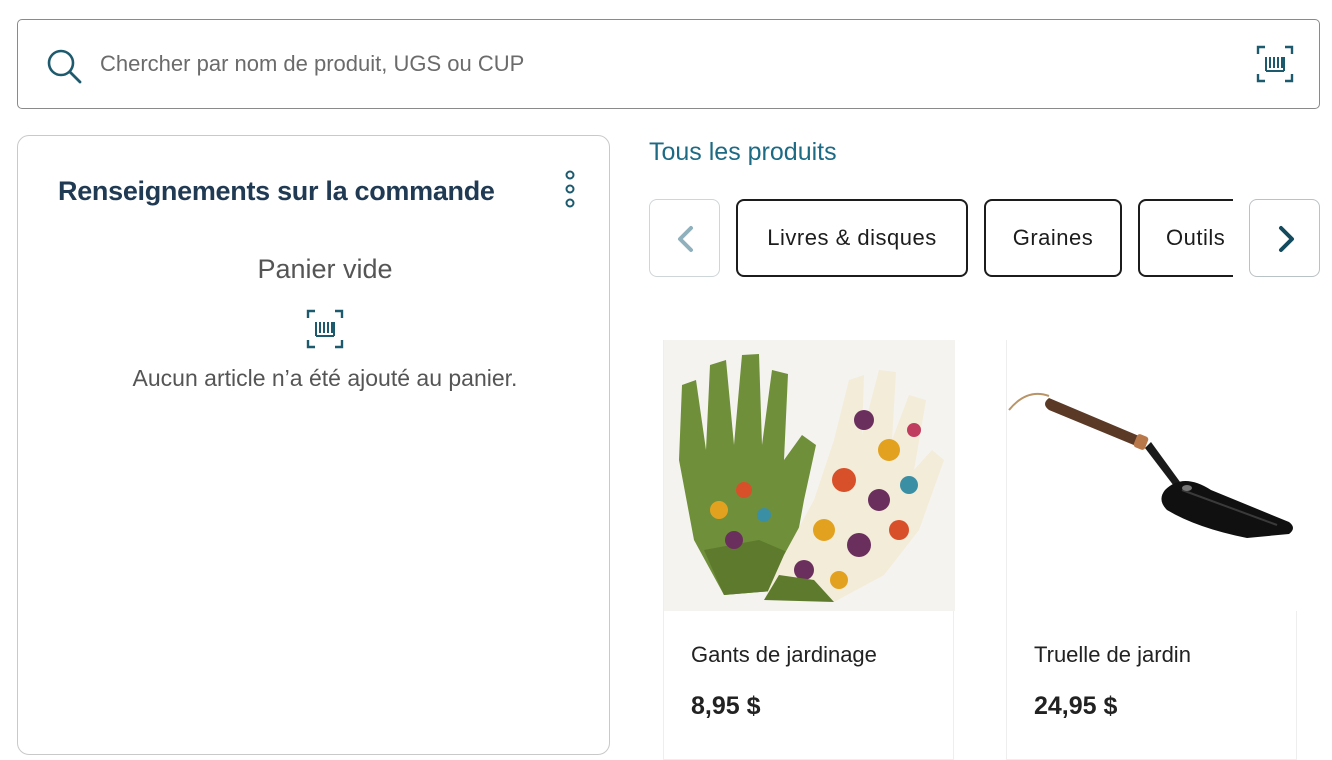  What do you see at coordinates (64, 66) in the screenshot?
I see `search-icon` at bounding box center [64, 66].